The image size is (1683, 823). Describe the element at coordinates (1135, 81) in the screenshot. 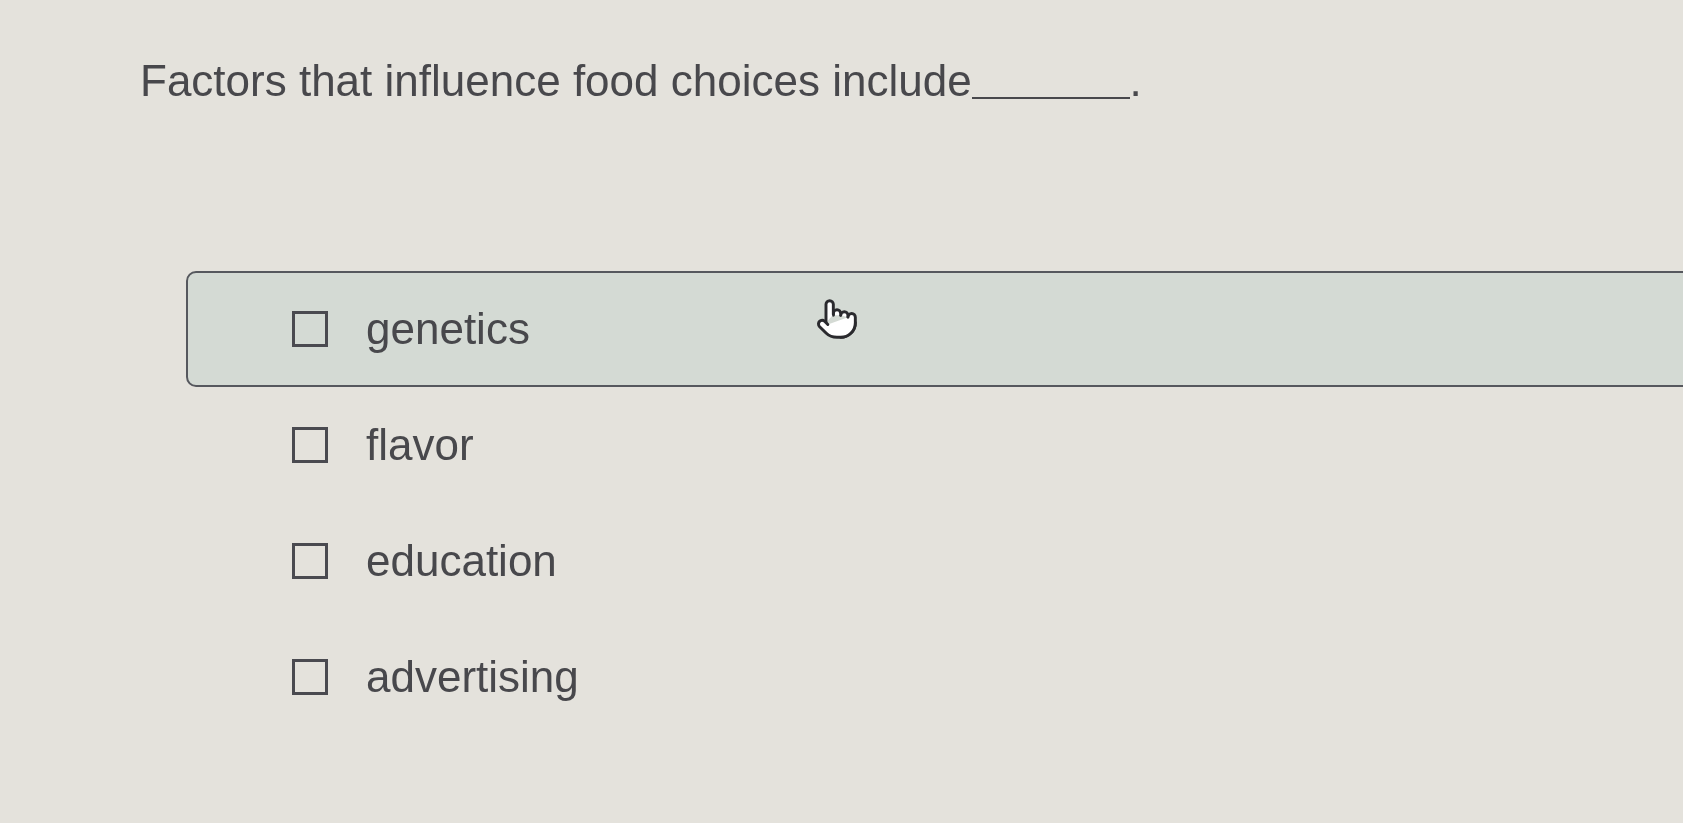

I see `period-text: .` at that location.